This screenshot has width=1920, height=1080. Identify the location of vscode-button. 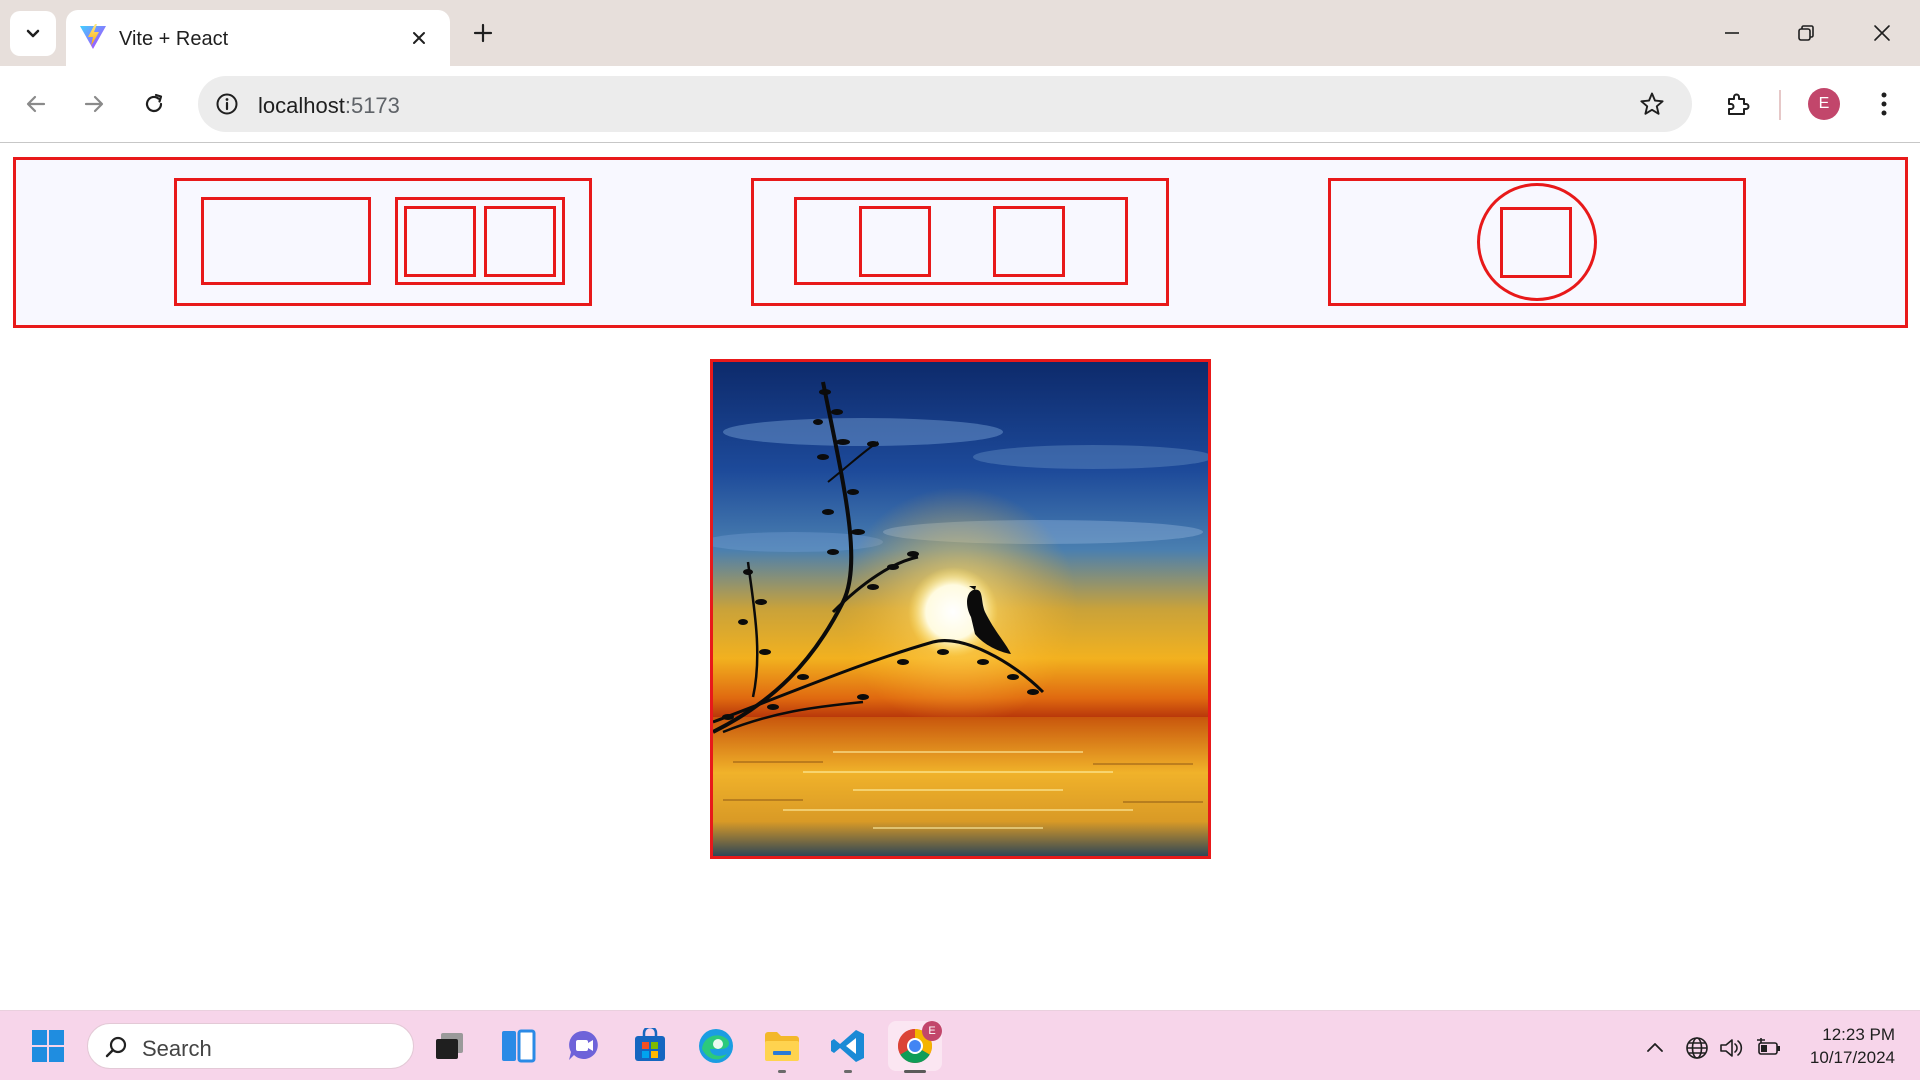
(848, 1046).